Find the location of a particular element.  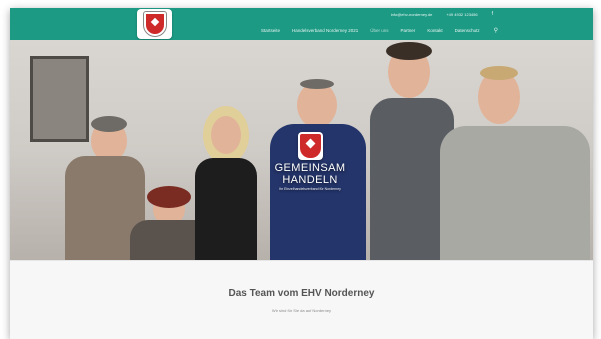

section-title: Das Team vom EHV Norderney is located at coordinates (301, 293).